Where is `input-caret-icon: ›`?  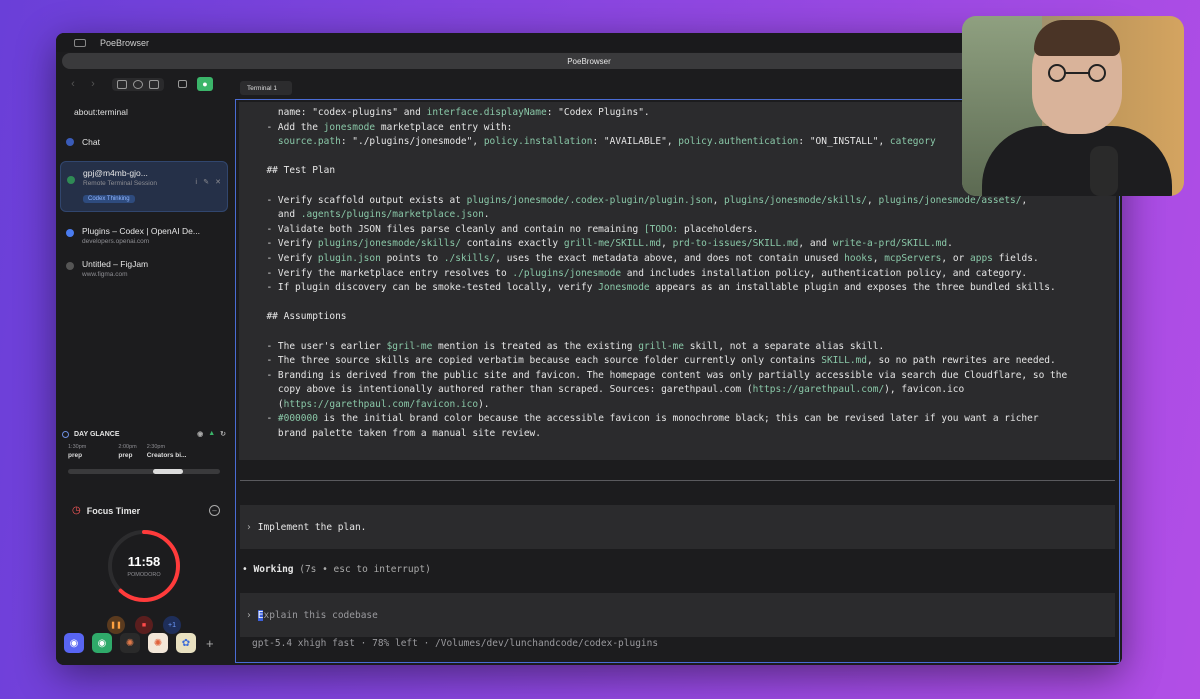 input-caret-icon: › is located at coordinates (249, 615).